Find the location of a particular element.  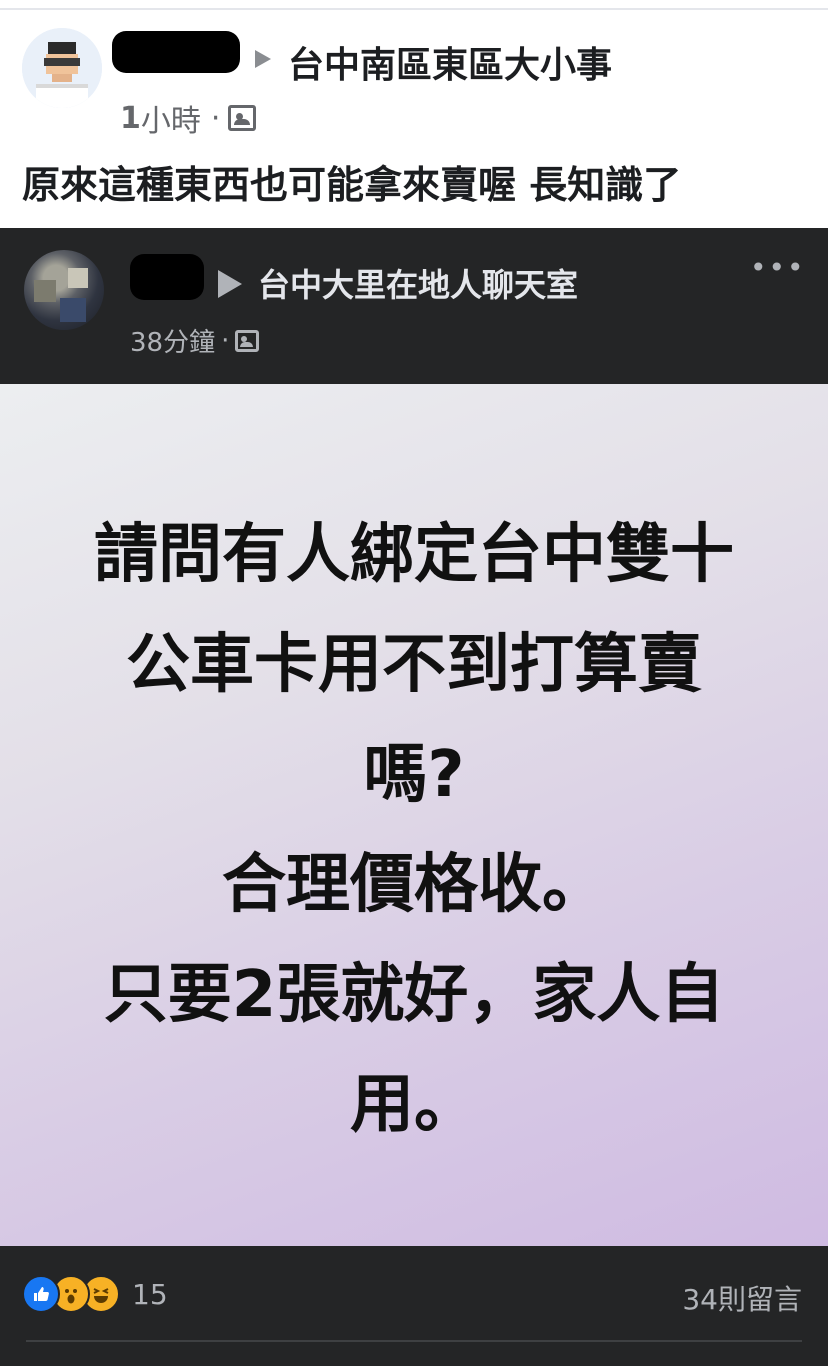

footer-divider is located at coordinates (414, 1341).